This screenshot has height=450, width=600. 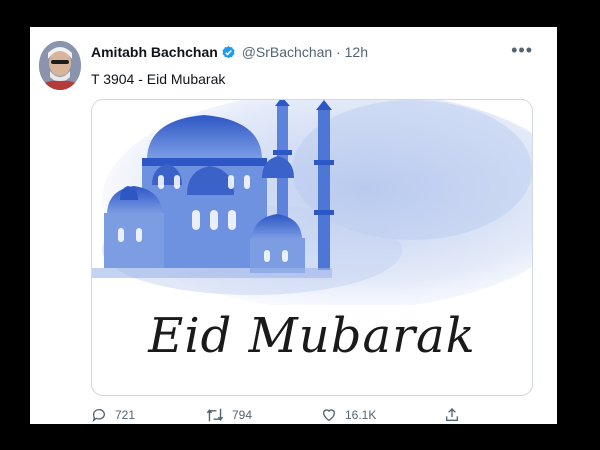 What do you see at coordinates (125, 415) in the screenshot?
I see `reply-count: 721` at bounding box center [125, 415].